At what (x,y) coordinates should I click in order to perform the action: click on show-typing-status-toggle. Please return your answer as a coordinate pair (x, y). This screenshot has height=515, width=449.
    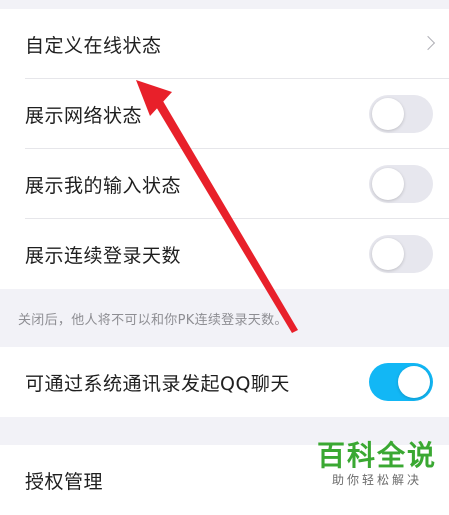
    Looking at the image, I should click on (401, 184).